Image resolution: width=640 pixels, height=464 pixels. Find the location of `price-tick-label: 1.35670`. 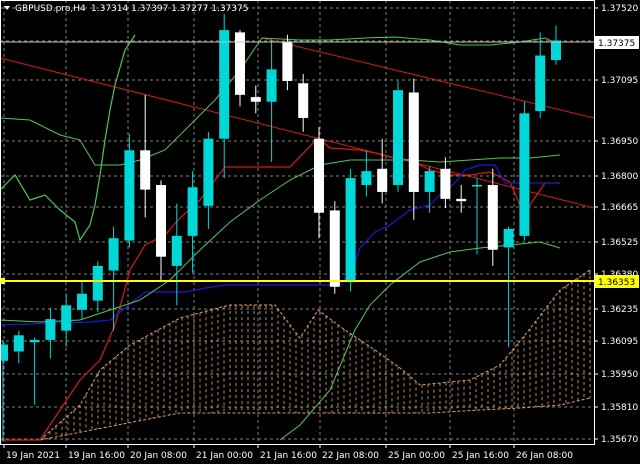

price-tick-label: 1.35670 is located at coordinates (619, 440).